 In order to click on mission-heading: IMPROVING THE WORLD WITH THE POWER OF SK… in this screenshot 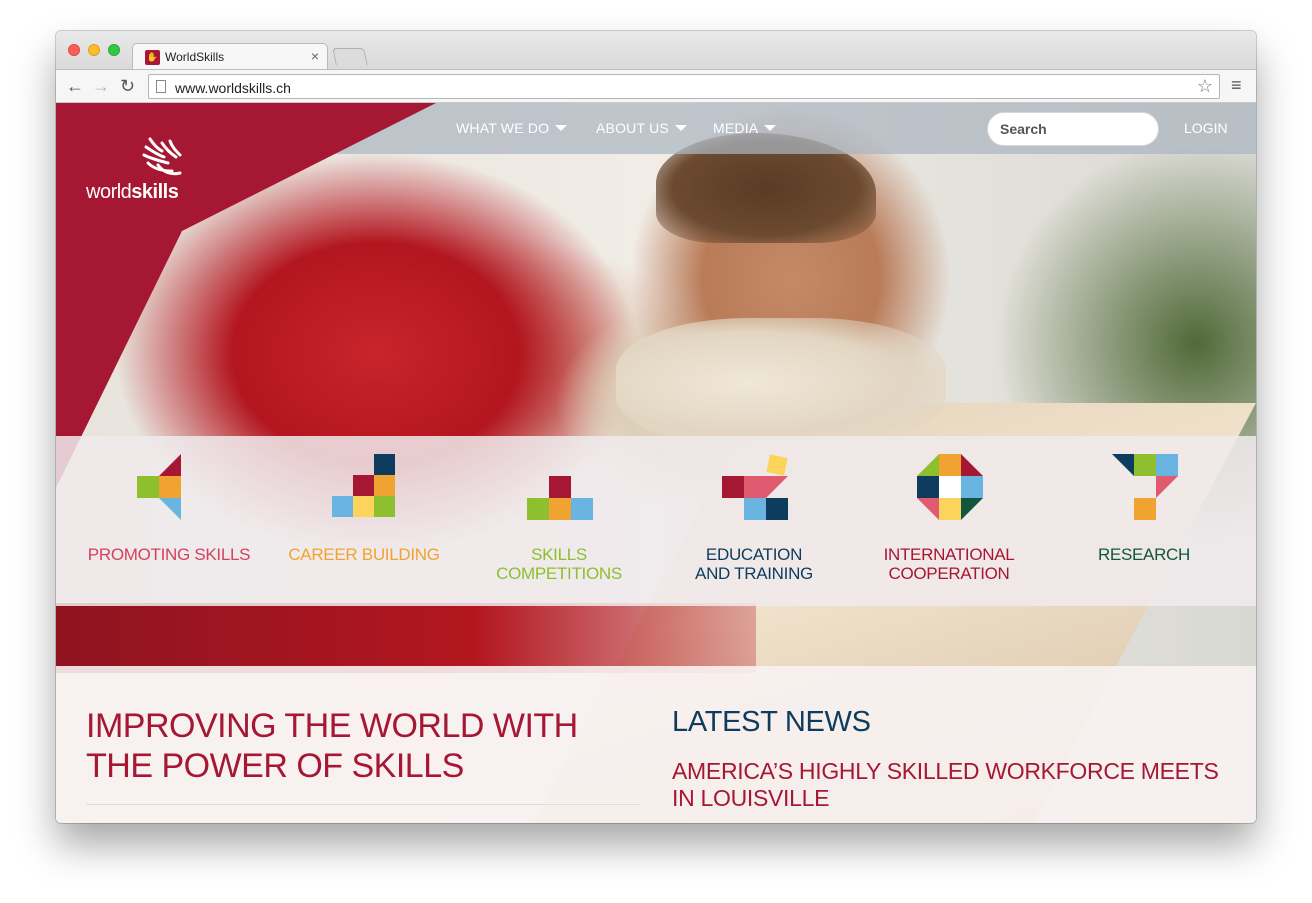, I will do `click(332, 746)`.